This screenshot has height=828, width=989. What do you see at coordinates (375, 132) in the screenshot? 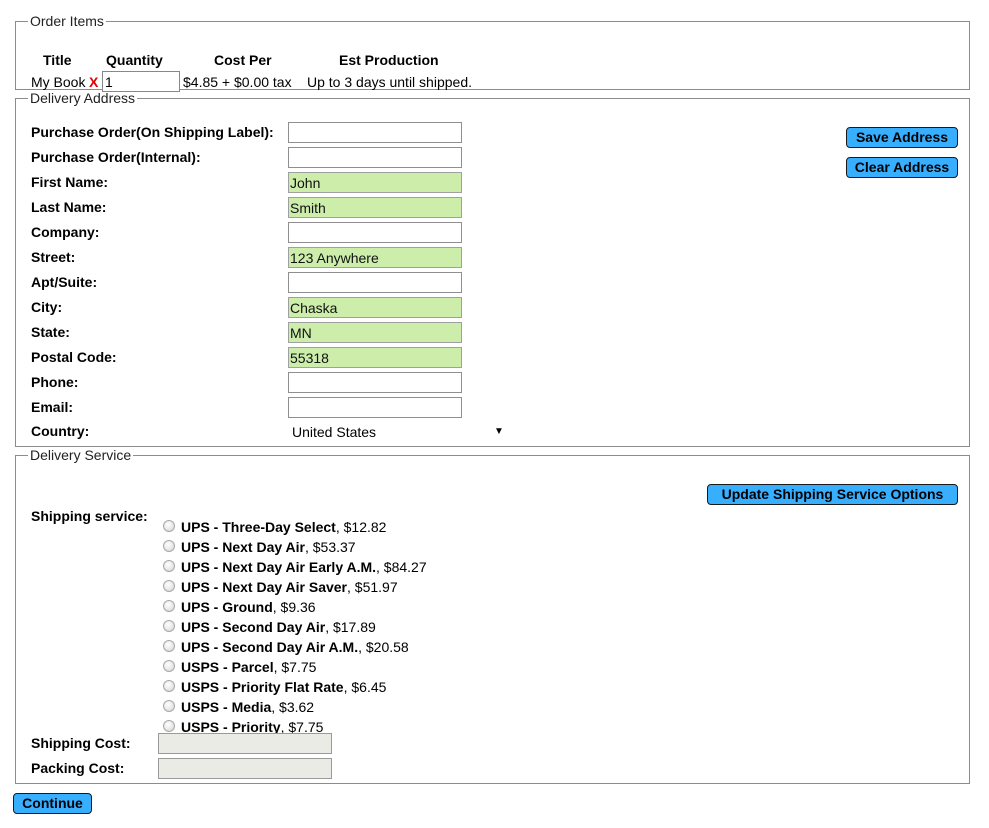
I see `po-shipping-input` at bounding box center [375, 132].